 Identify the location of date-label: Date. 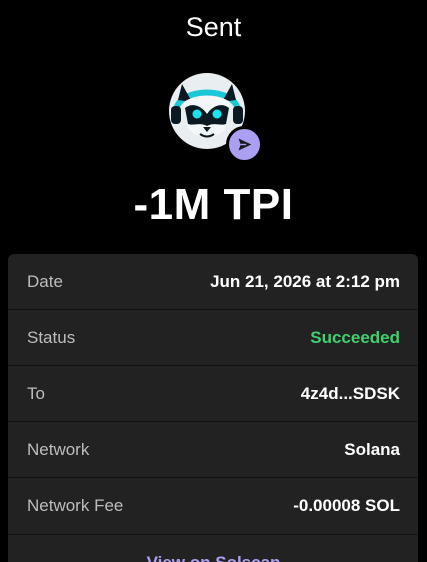
(45, 281).